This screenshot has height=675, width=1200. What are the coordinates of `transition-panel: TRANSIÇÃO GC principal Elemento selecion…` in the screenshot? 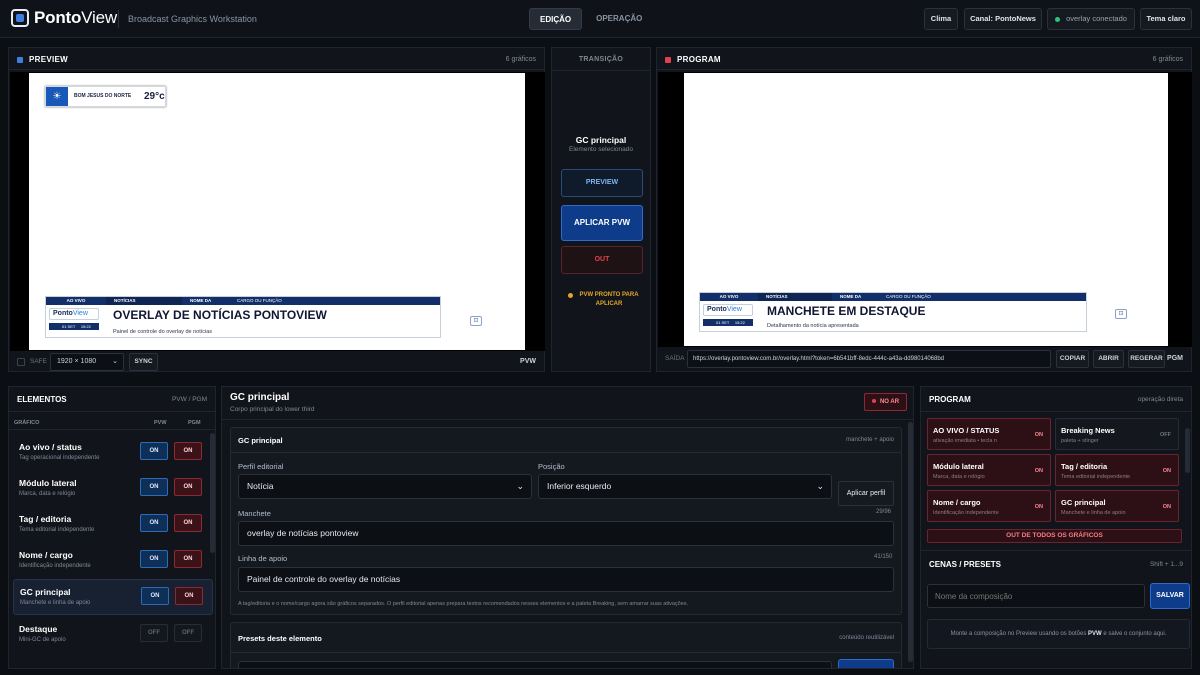 It's located at (601, 209).